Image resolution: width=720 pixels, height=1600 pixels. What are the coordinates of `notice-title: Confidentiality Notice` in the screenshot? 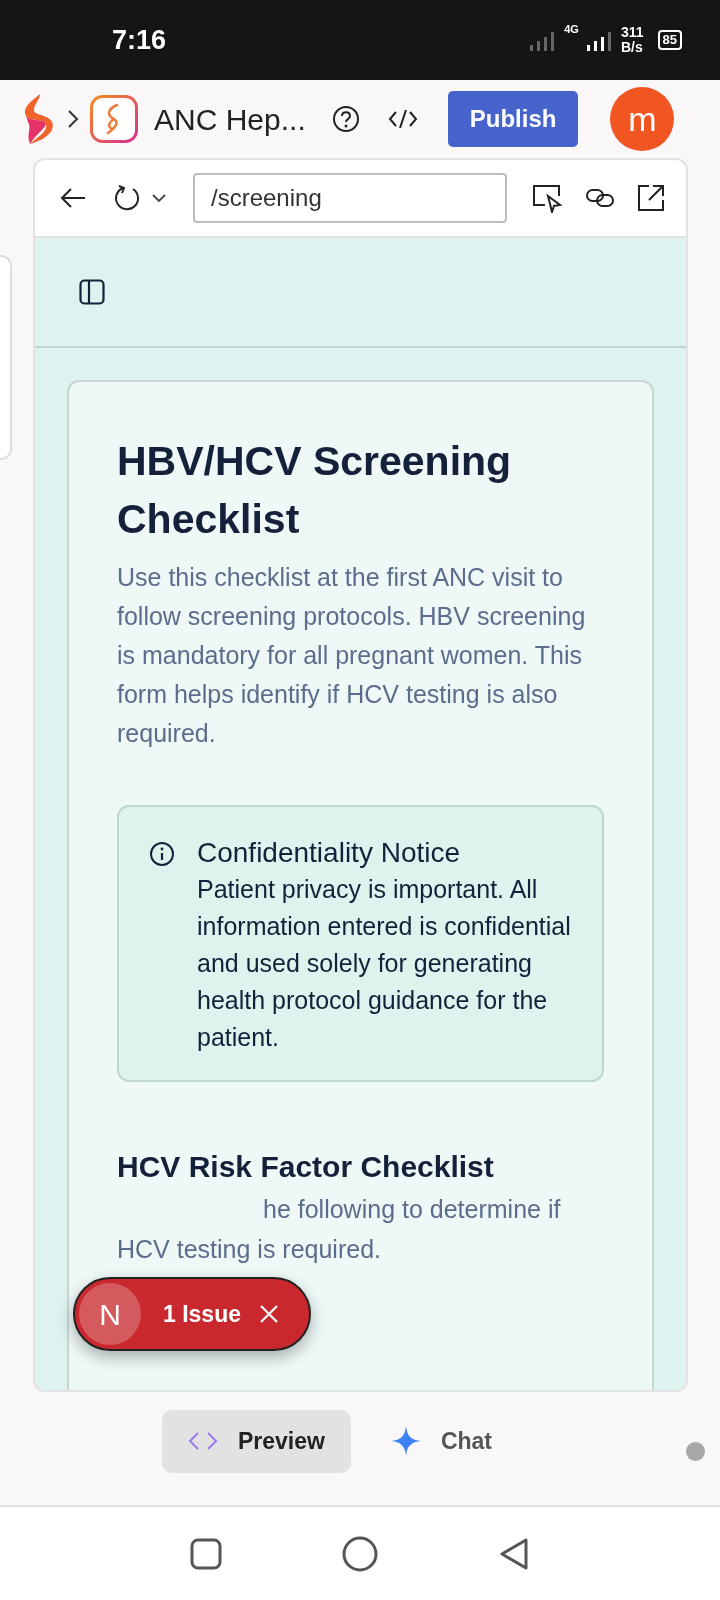 It's located at (329, 853).